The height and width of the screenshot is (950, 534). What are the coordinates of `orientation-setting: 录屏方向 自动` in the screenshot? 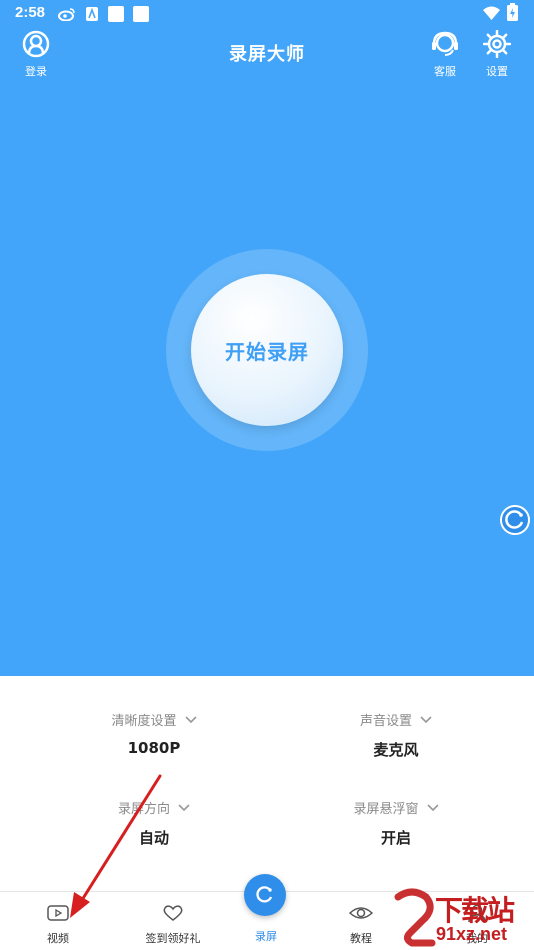 It's located at (154, 823).